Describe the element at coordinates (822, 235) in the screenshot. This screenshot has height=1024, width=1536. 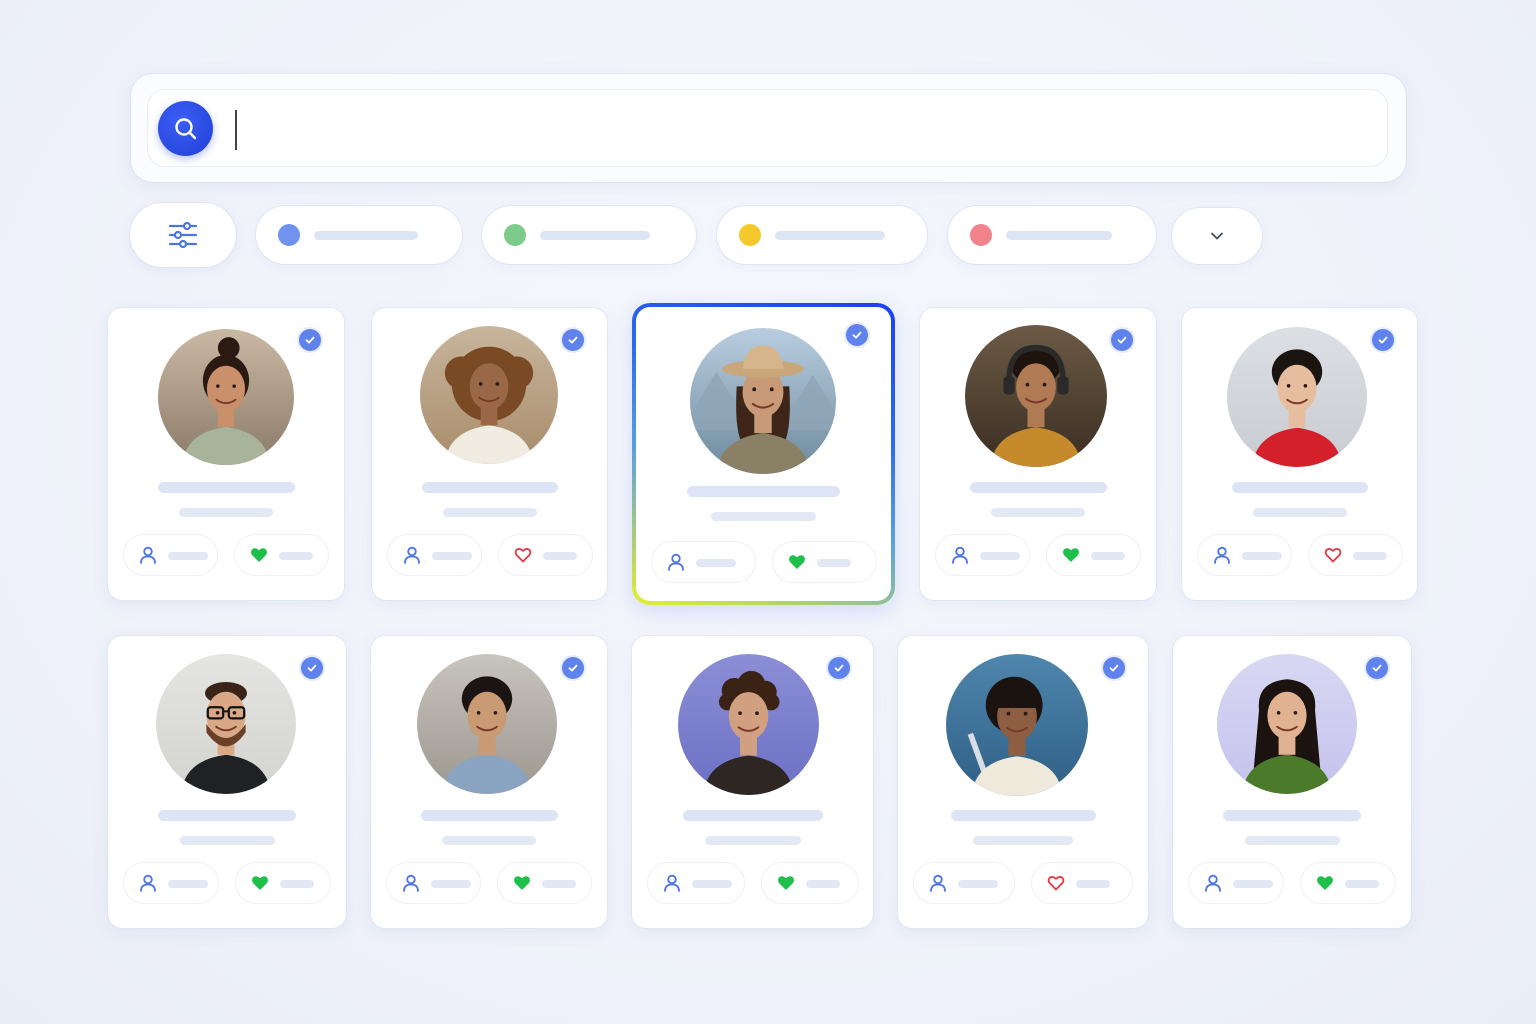
I see `filter-chip-yellow` at that location.